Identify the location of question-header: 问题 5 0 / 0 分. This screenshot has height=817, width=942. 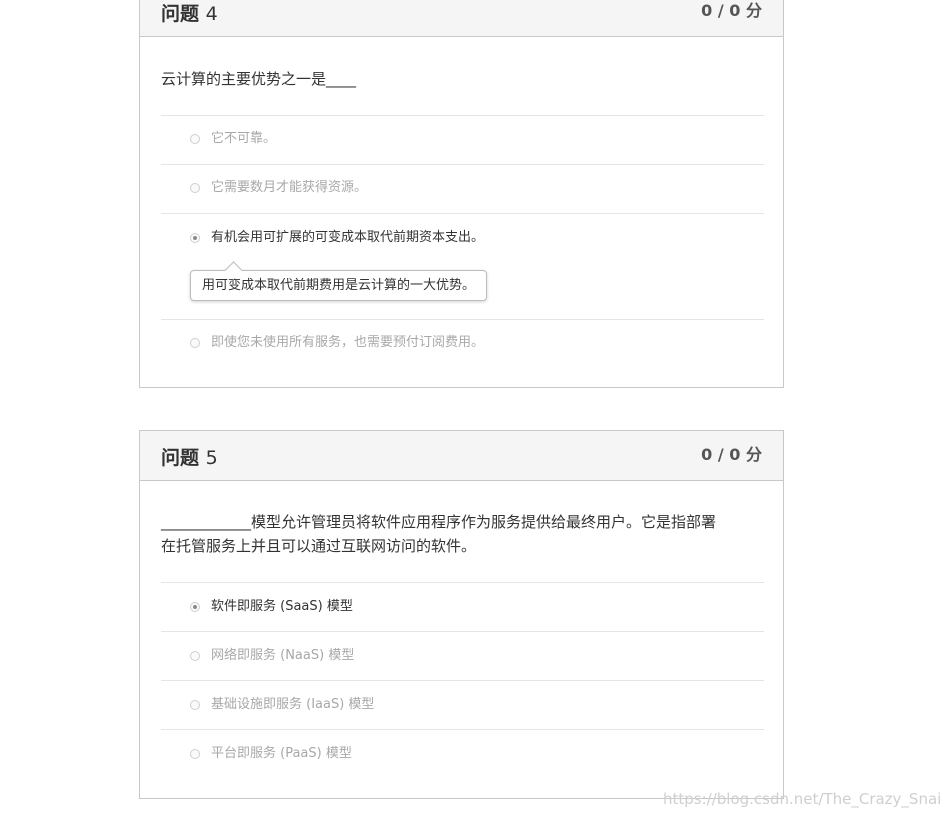
(461, 456).